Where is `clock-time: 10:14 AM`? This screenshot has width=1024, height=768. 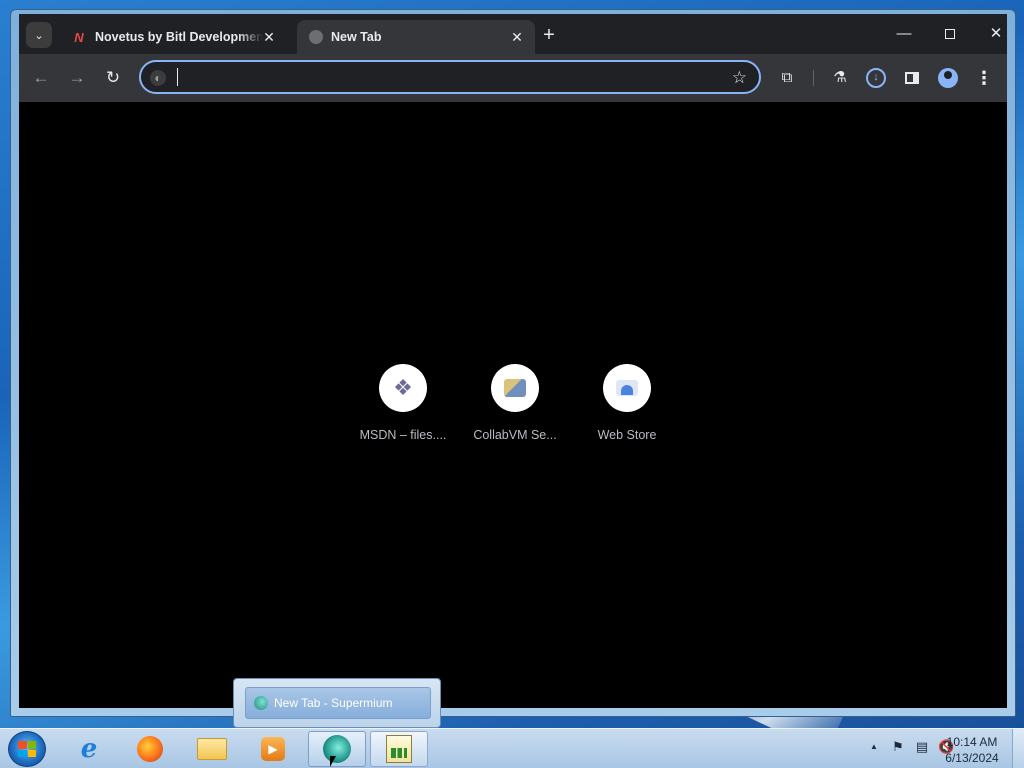
clock-time: 10:14 AM is located at coordinates (972, 742).